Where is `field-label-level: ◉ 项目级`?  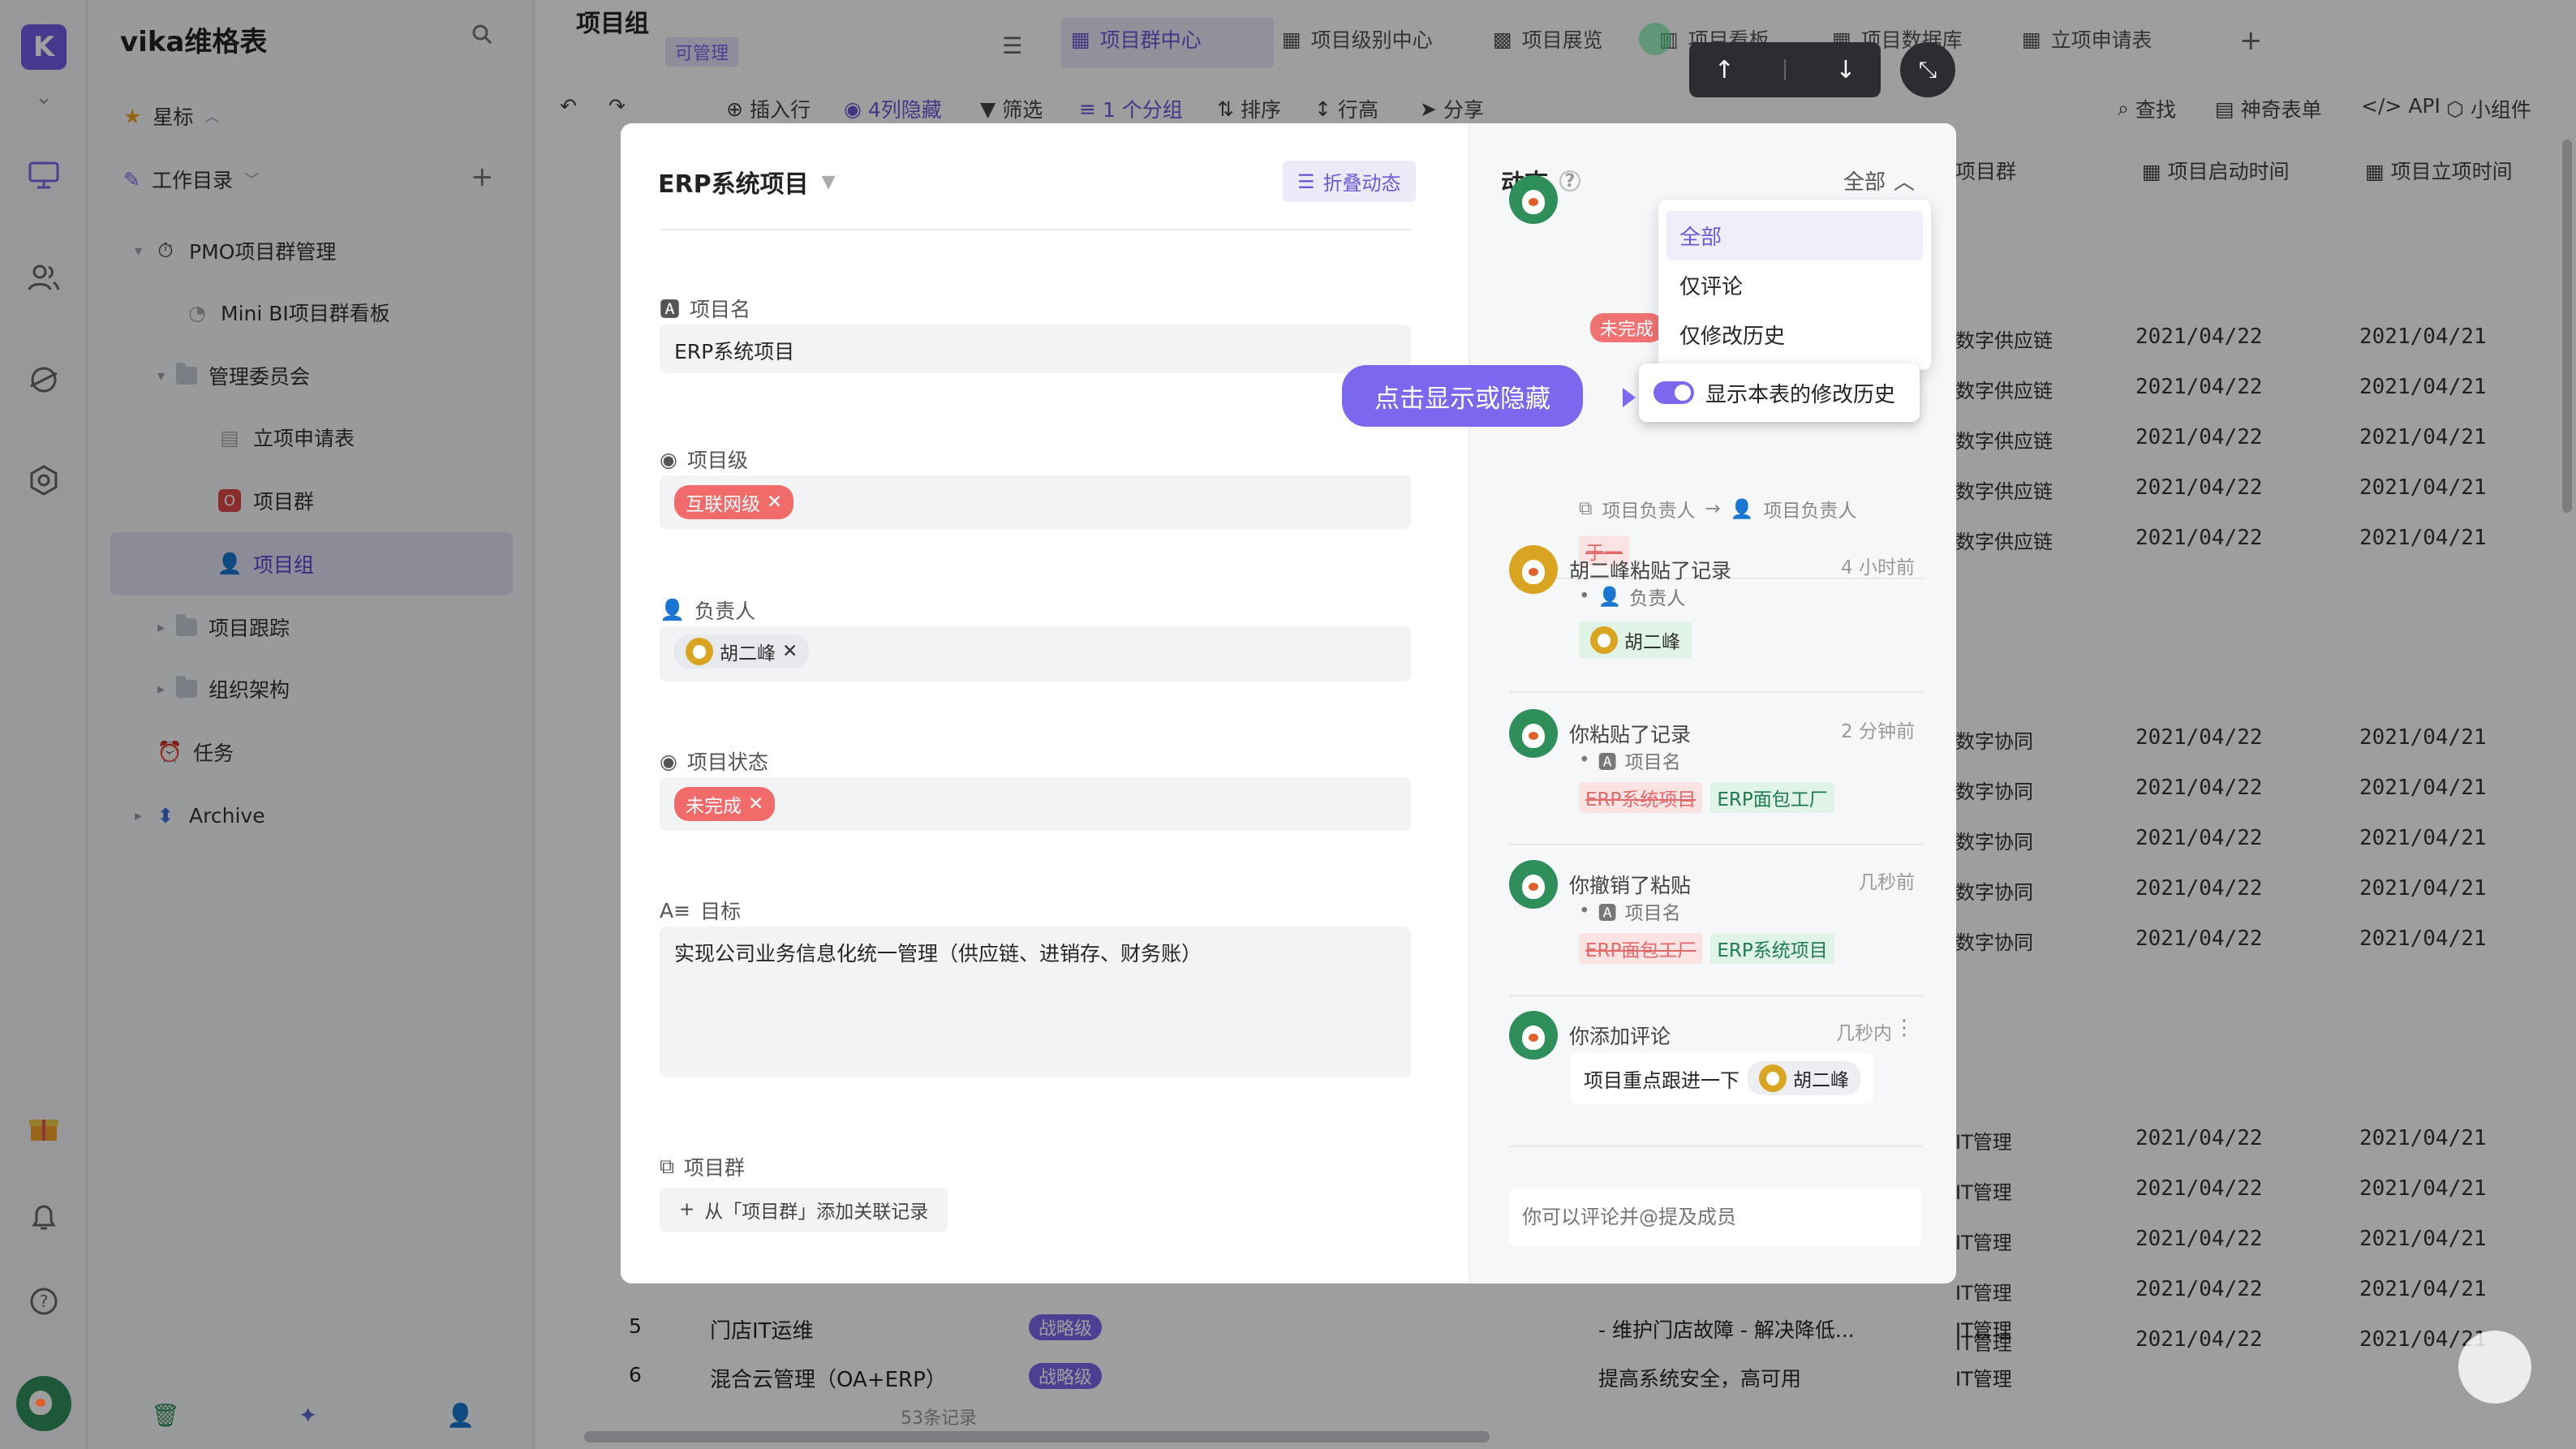
field-label-level: ◉ 项目级 is located at coordinates (704, 460).